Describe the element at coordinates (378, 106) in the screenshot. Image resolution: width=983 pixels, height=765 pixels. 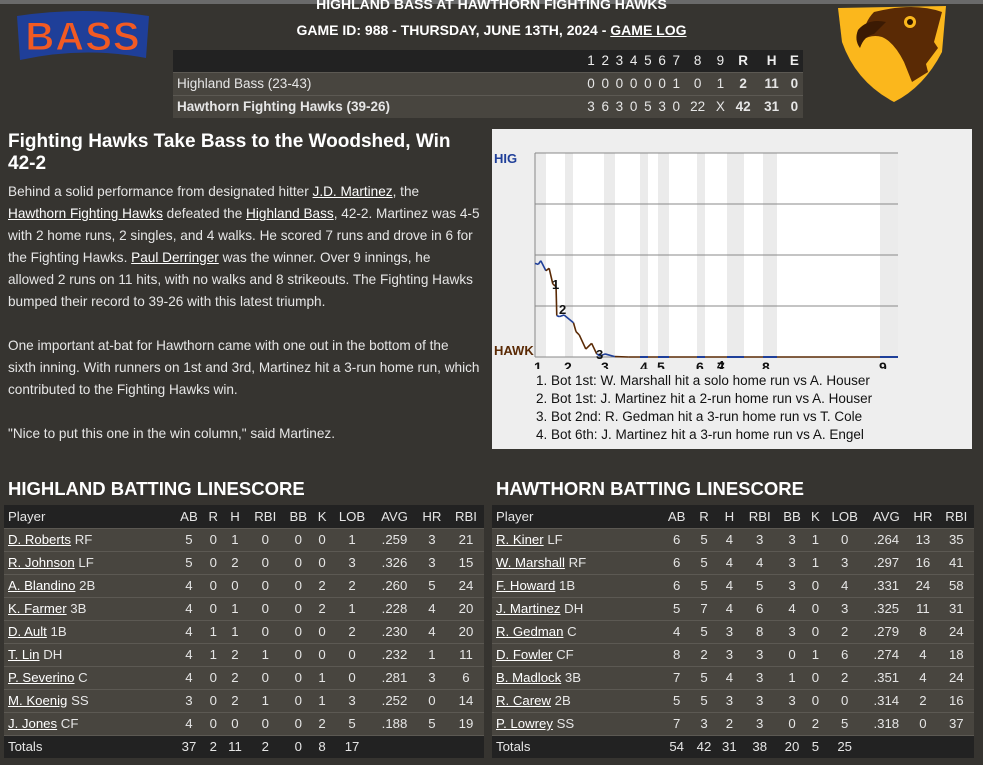
I see `team-name: Hawthorn Fighting Hawks (39-26)` at that location.